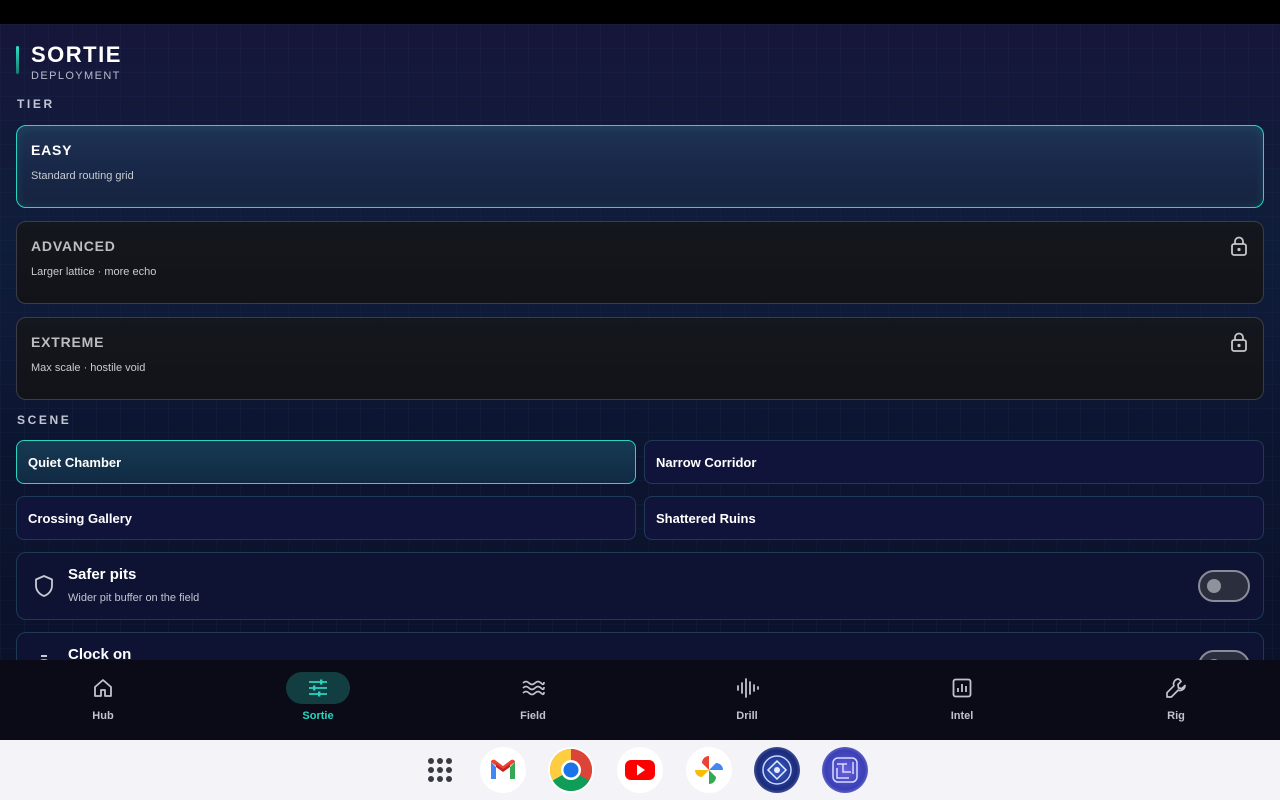 This screenshot has height=800, width=1280. Describe the element at coordinates (571, 770) in the screenshot. I see `chrome-icon` at that location.